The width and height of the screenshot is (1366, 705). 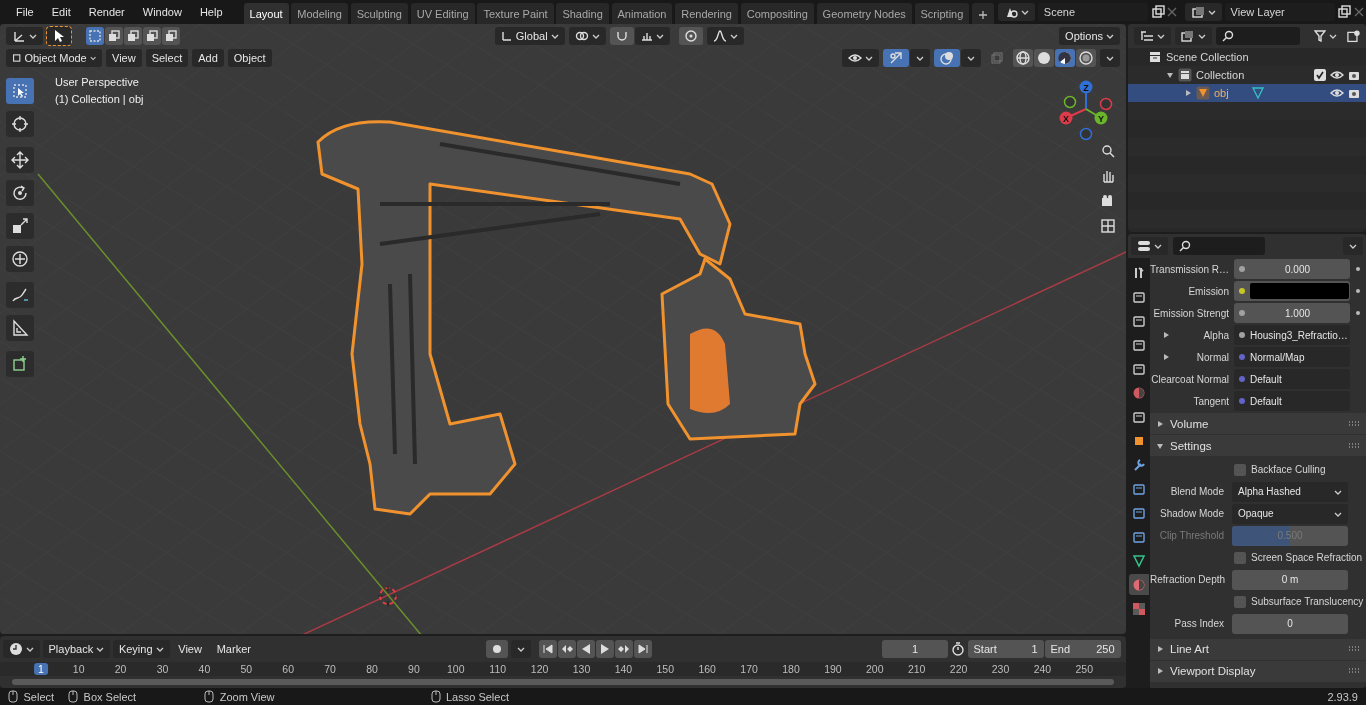 What do you see at coordinates (1203, 12) in the screenshot?
I see `image-stack-menu-button` at bounding box center [1203, 12].